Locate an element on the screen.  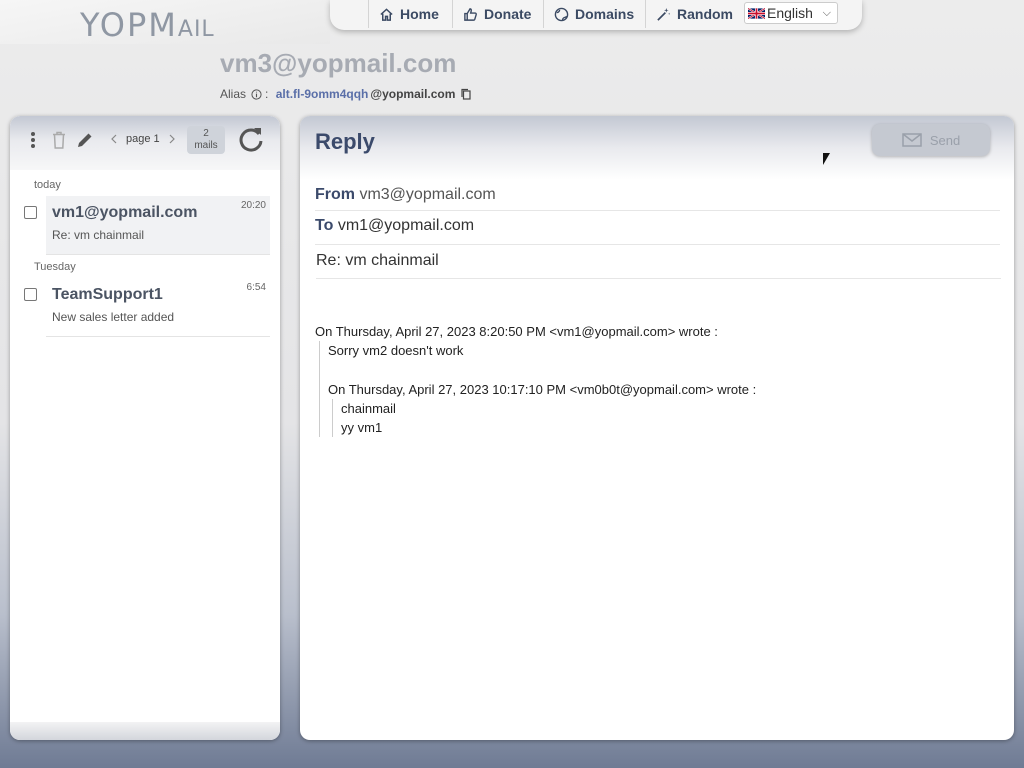
trash-icon is located at coordinates (59, 140).